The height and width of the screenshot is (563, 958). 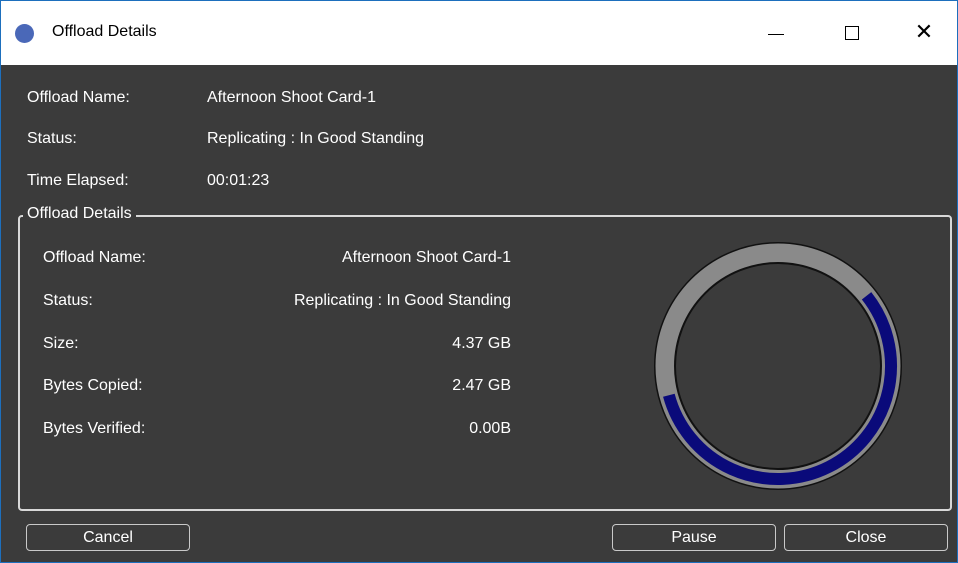 I want to click on ring-progress-arc, so click(x=780, y=388).